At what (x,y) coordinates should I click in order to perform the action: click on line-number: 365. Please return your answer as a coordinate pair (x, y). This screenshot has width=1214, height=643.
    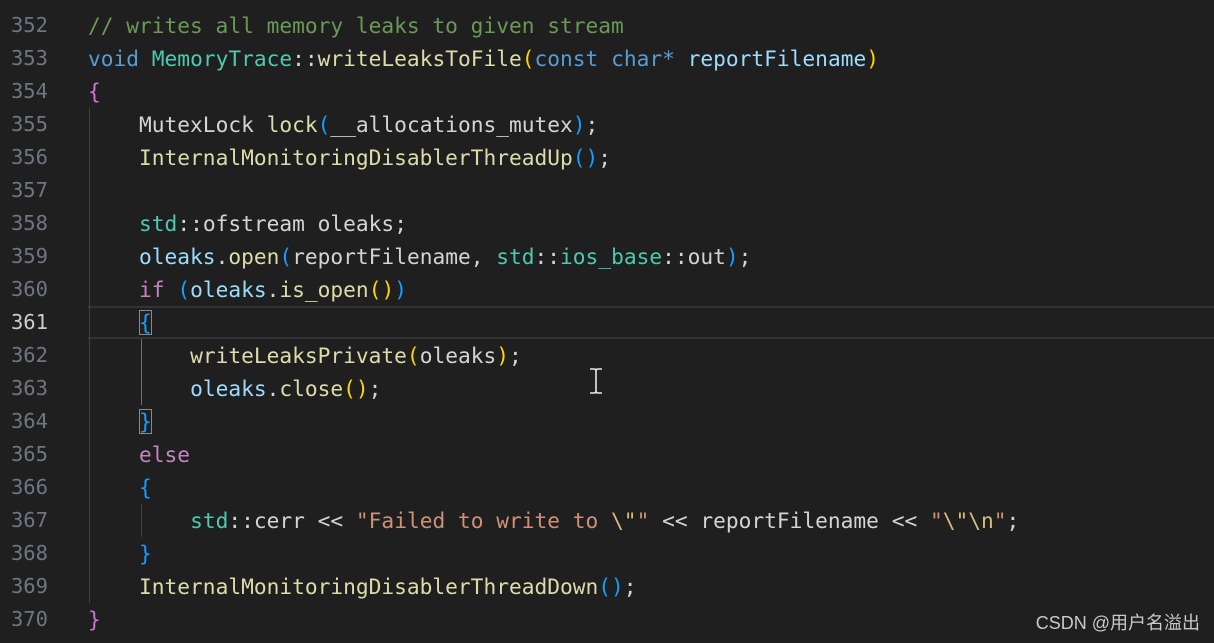
    Looking at the image, I should click on (29, 454).